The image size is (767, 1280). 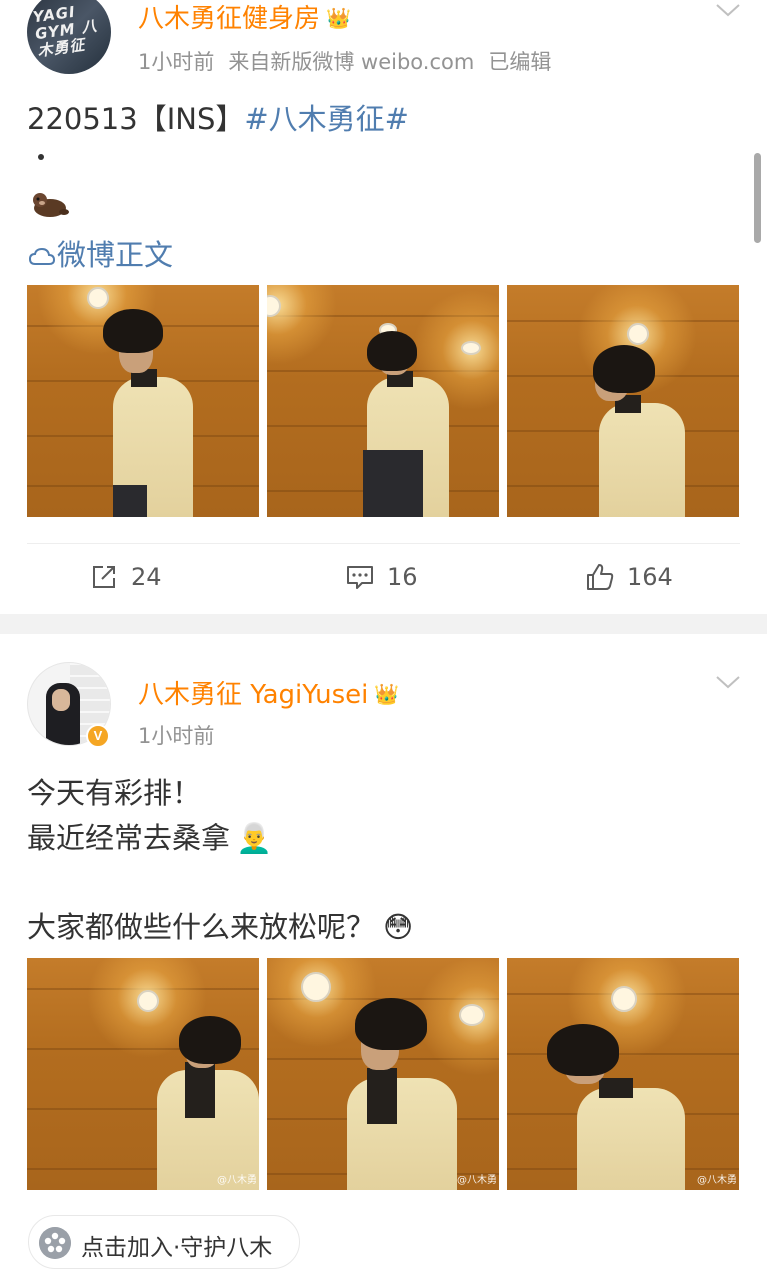 What do you see at coordinates (98, 736) in the screenshot?
I see `verified-badge-icon: V` at bounding box center [98, 736].